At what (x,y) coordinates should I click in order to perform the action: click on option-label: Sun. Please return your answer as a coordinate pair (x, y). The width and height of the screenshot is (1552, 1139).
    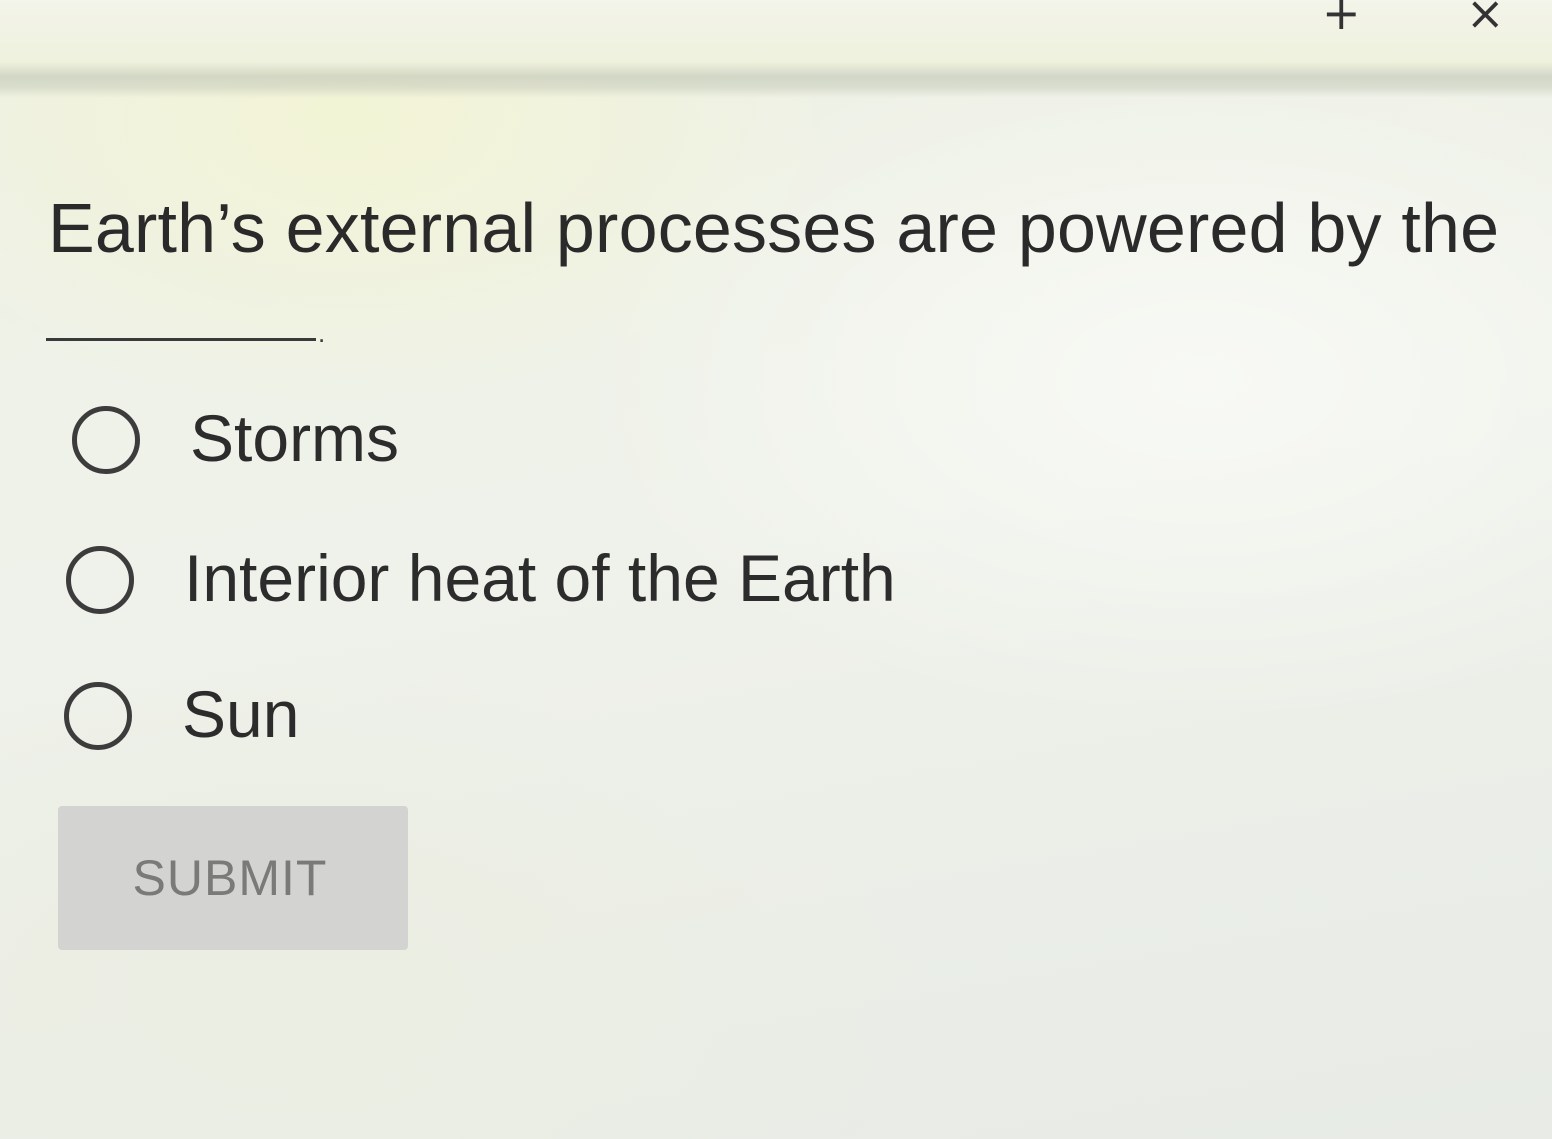
    Looking at the image, I should click on (241, 714).